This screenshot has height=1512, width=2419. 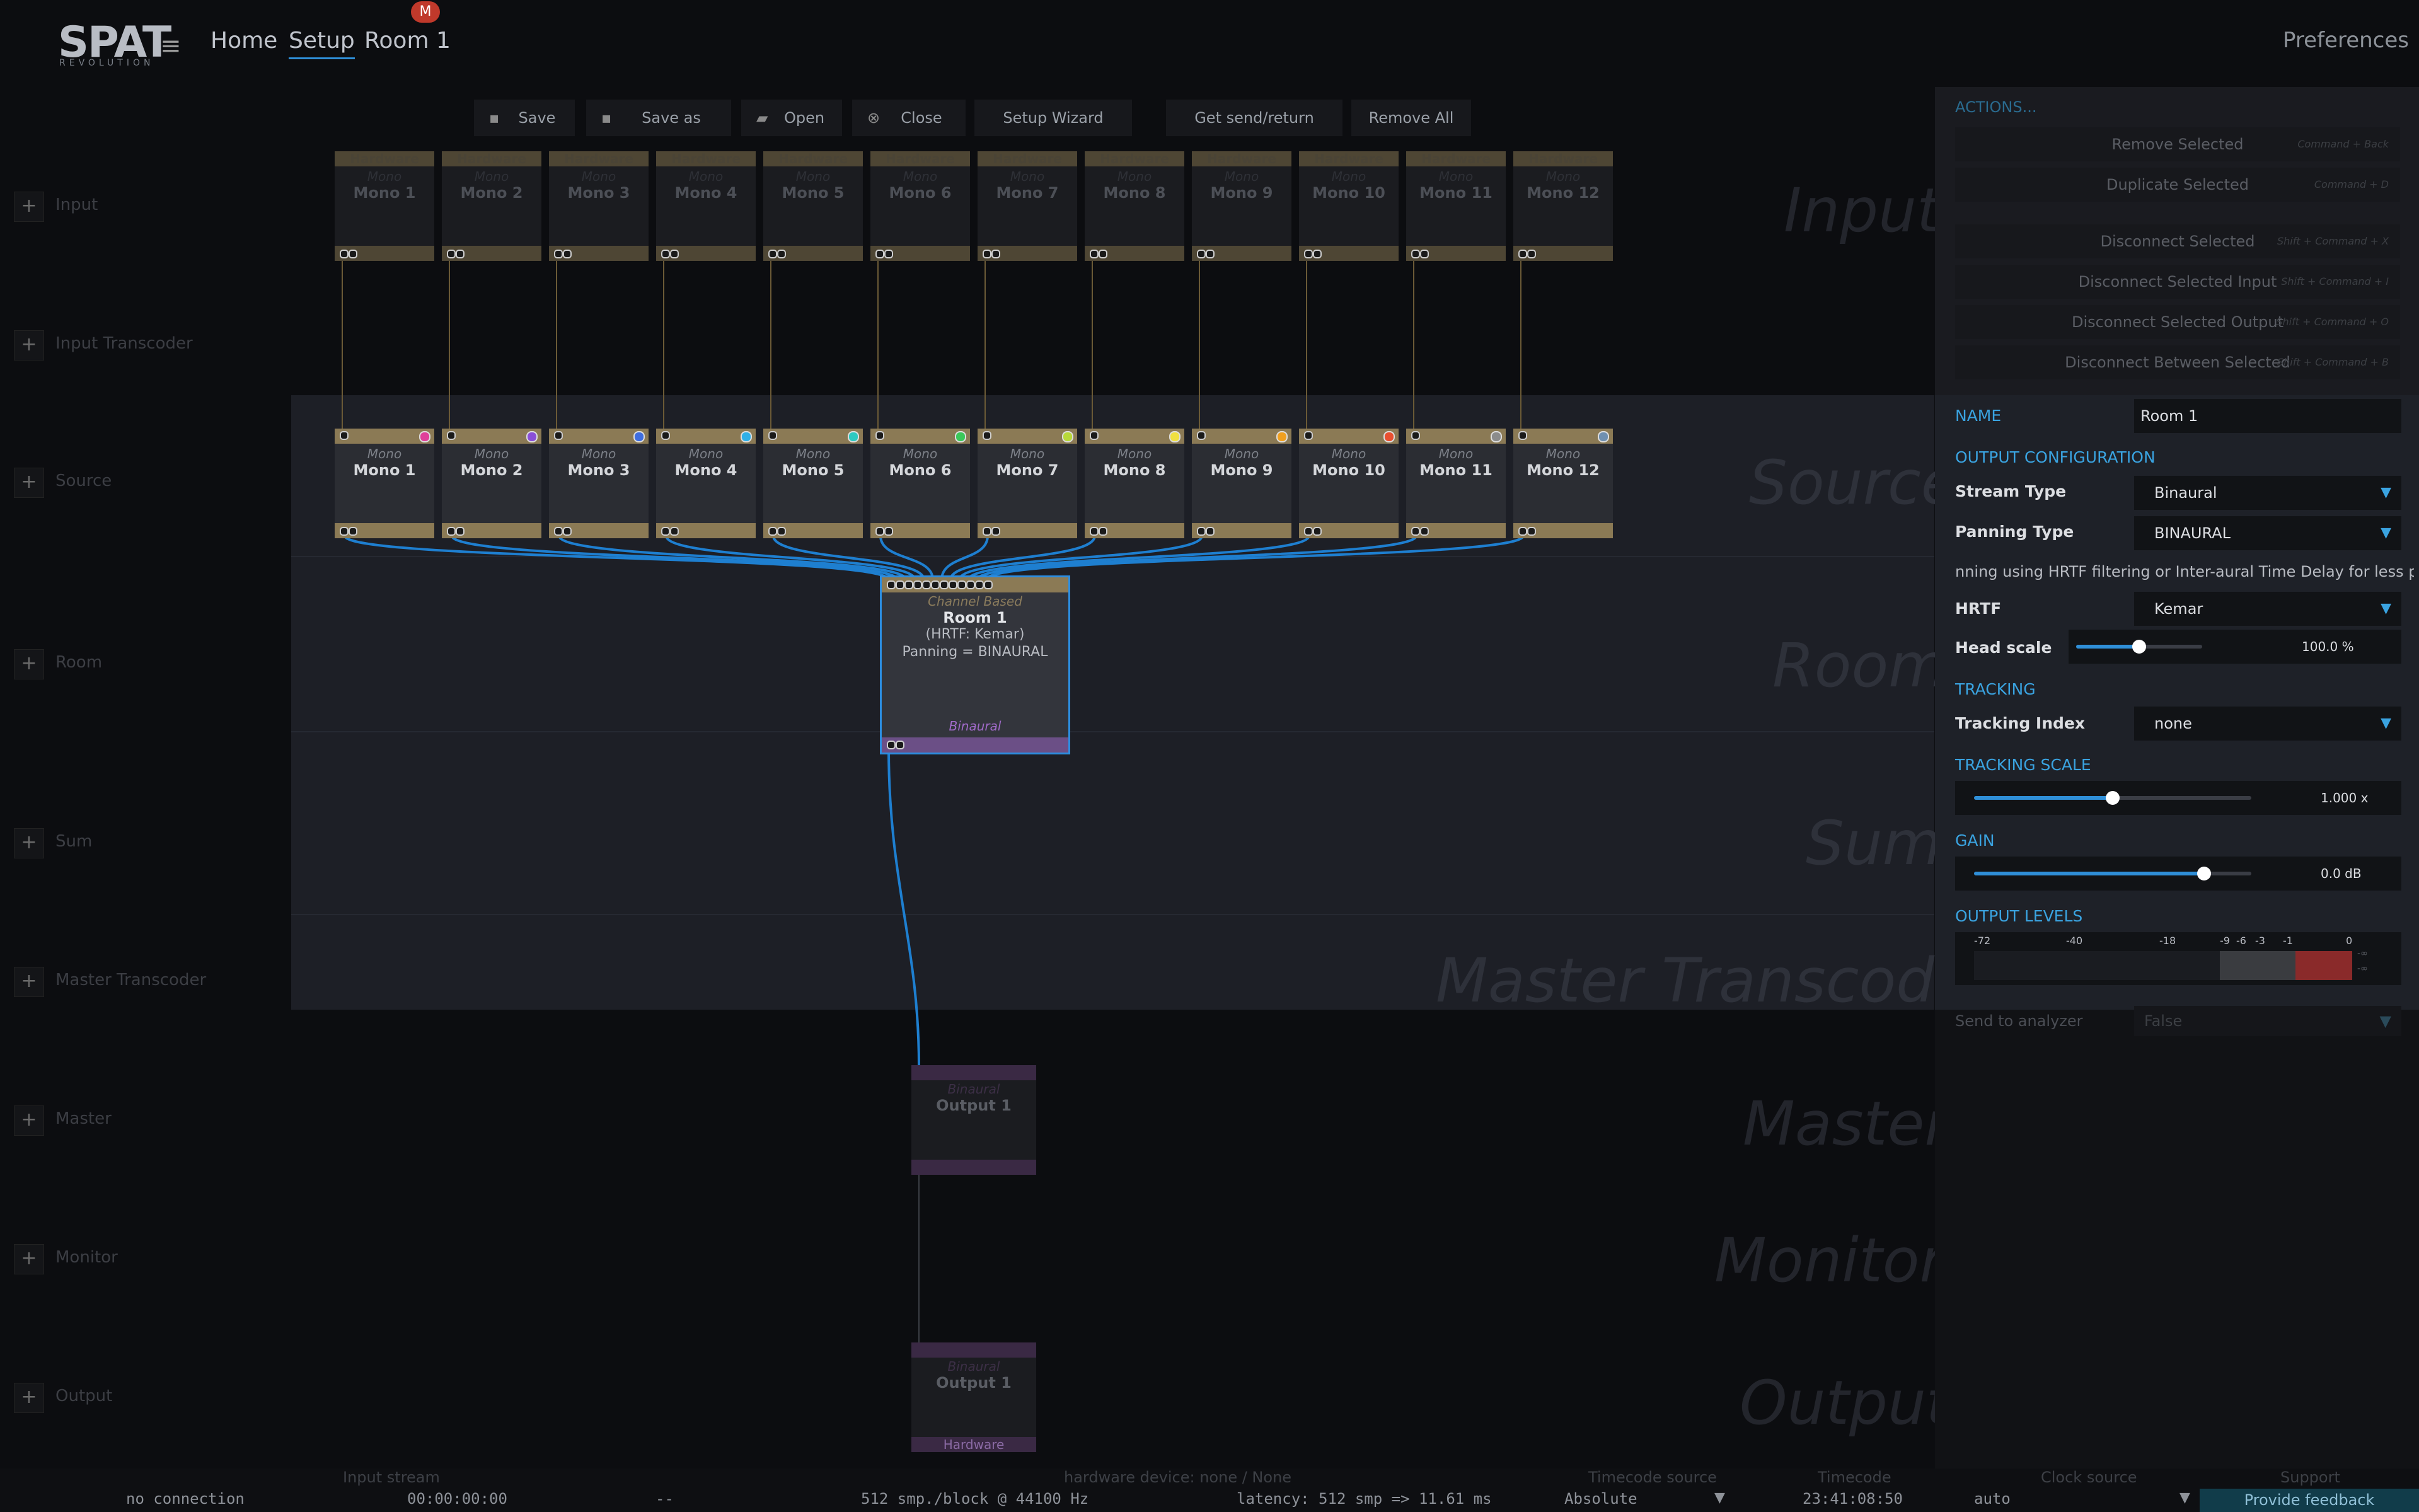 What do you see at coordinates (1563, 206) in the screenshot?
I see `hardware-input-node: Hardware Mono Mono 12` at bounding box center [1563, 206].